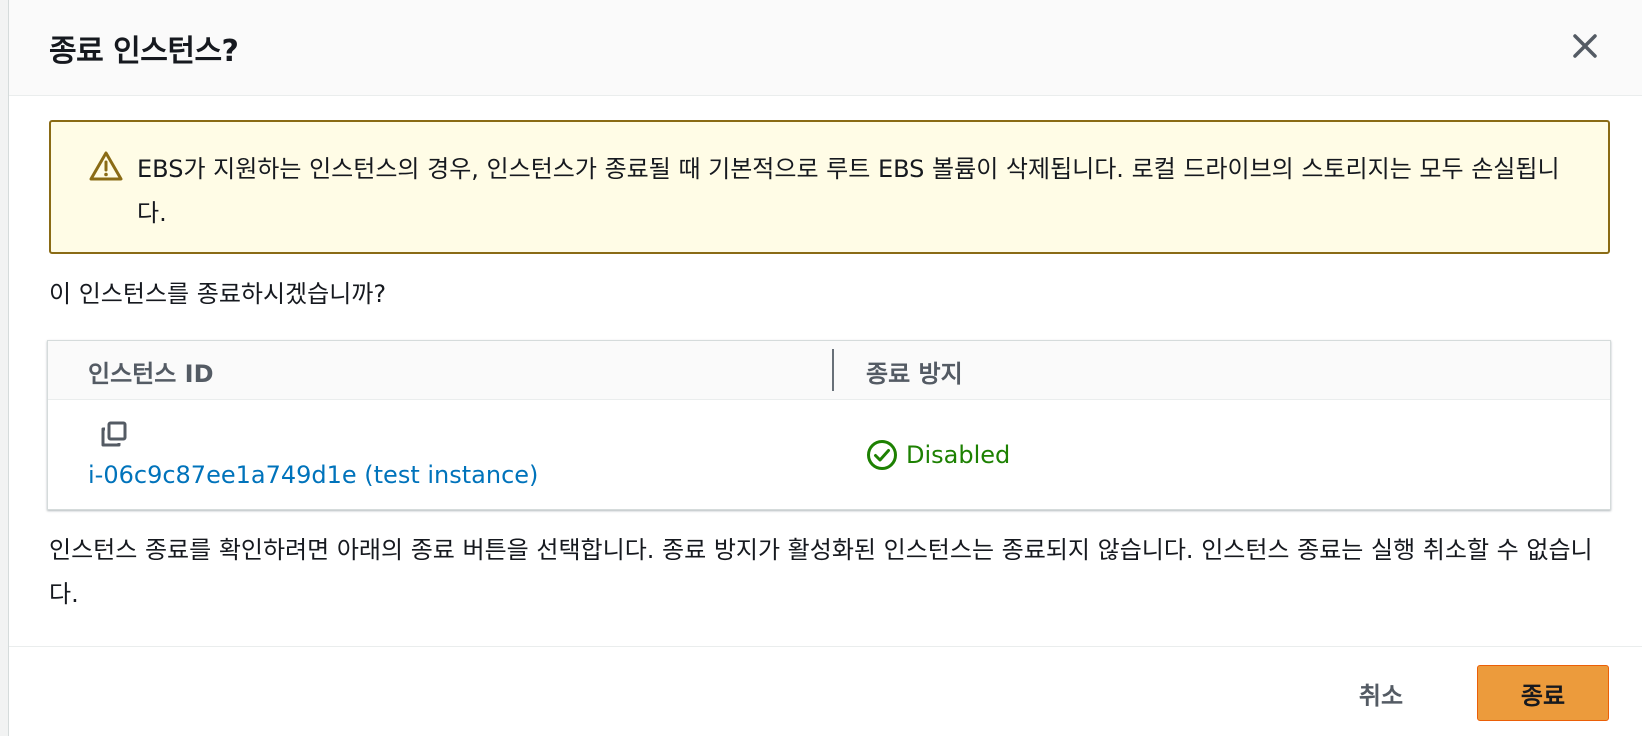  I want to click on copy-icon, so click(114, 434).